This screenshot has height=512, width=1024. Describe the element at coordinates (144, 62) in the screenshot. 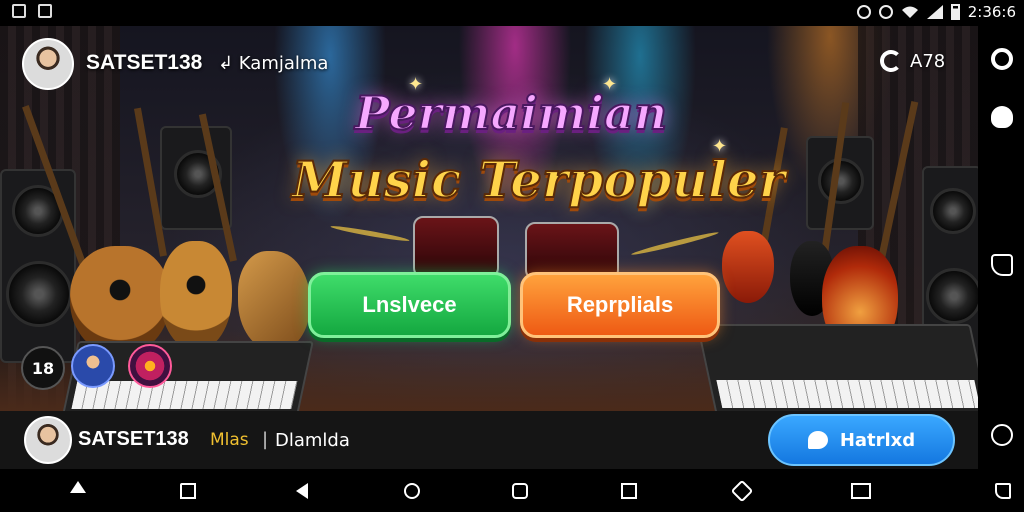

I see `header-username: SATSET138` at that location.